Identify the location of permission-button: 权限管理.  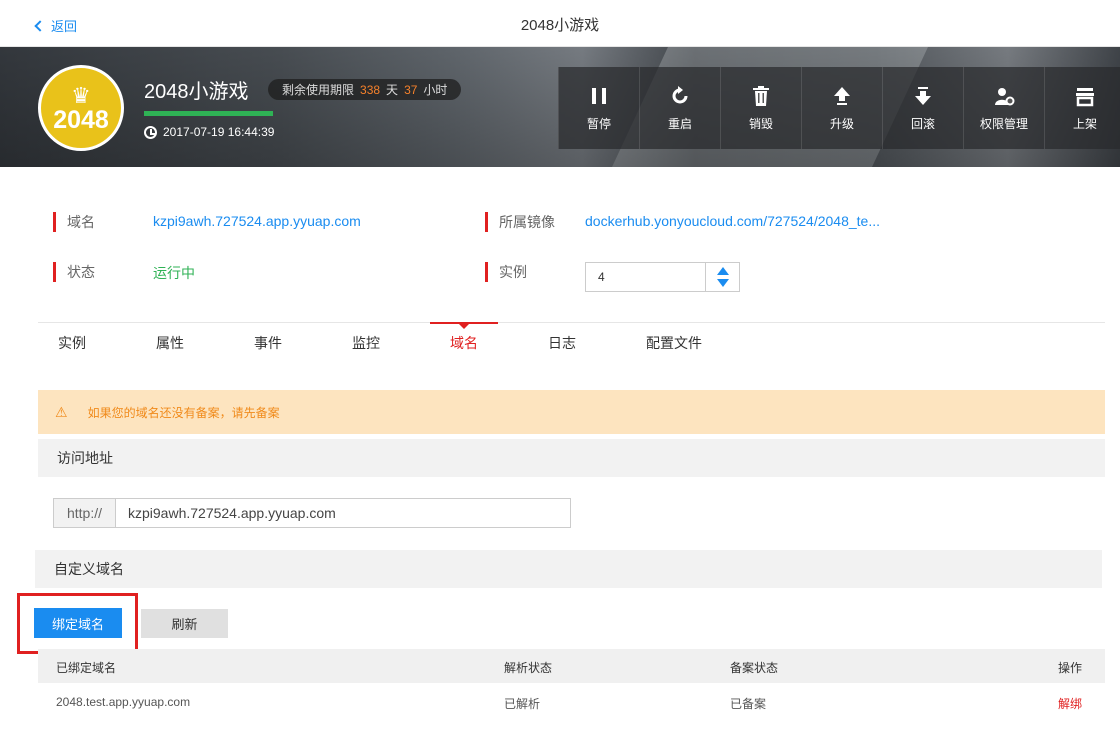
(1003, 108).